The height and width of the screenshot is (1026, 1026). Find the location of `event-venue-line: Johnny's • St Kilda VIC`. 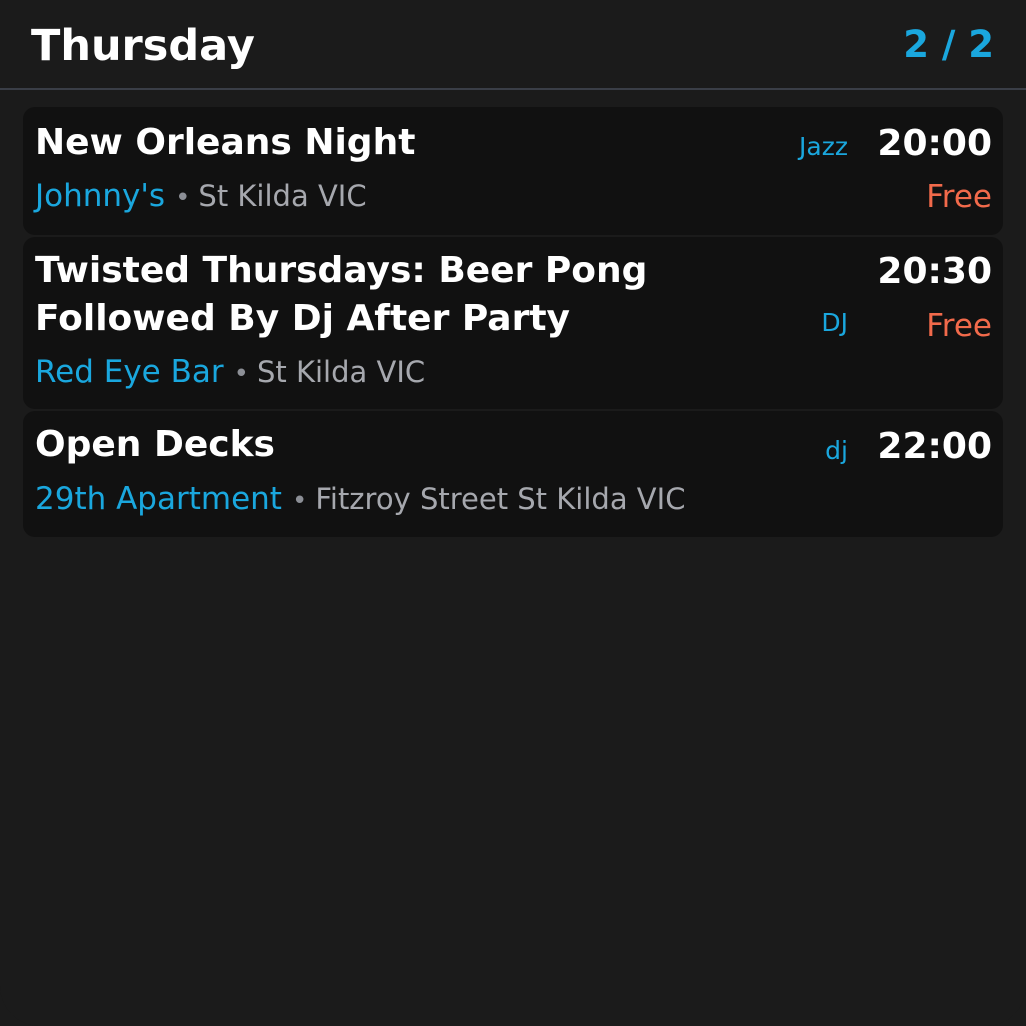

event-venue-line: Johnny's • St Kilda VIC is located at coordinates (201, 197).